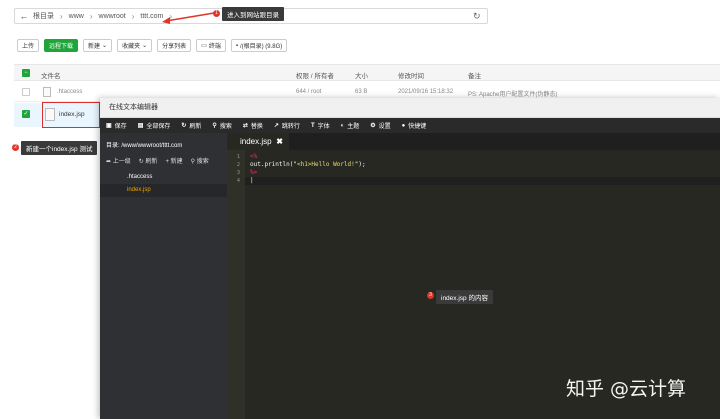  Describe the element at coordinates (473, 141) in the screenshot. I see `tab-bar: index.jsp ✖` at that location.